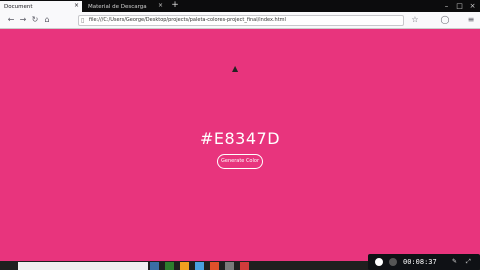 The image size is (480, 270). I want to click on maximize-icon: □, so click(459, 6).